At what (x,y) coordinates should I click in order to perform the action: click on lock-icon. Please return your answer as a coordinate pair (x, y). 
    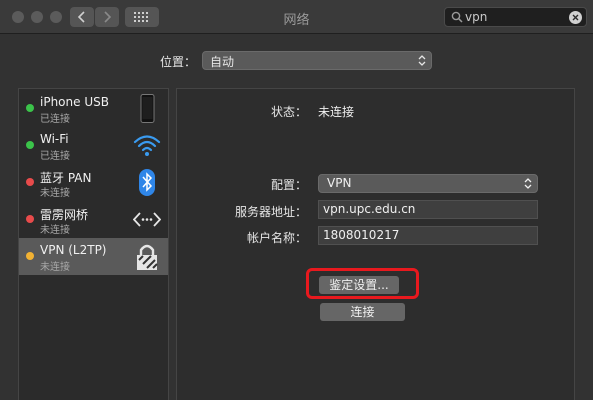
    Looking at the image, I should click on (147, 257).